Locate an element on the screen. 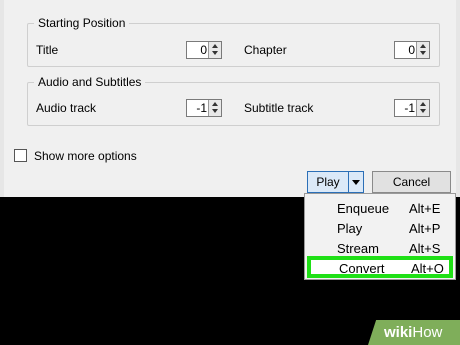 The width and height of the screenshot is (460, 345). audio-subtitles-heading: Audio and Subtitles is located at coordinates (90, 82).